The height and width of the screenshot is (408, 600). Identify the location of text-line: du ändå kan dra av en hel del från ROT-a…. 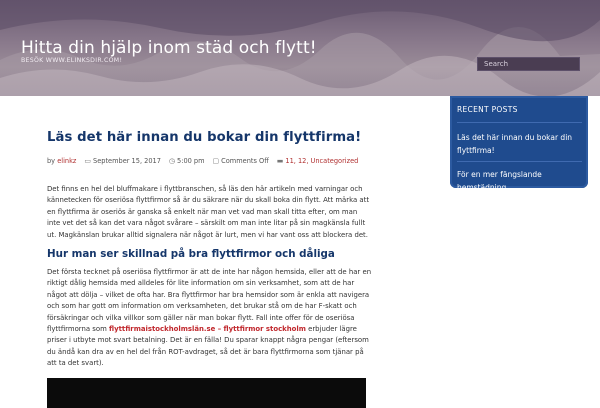
(205, 351).